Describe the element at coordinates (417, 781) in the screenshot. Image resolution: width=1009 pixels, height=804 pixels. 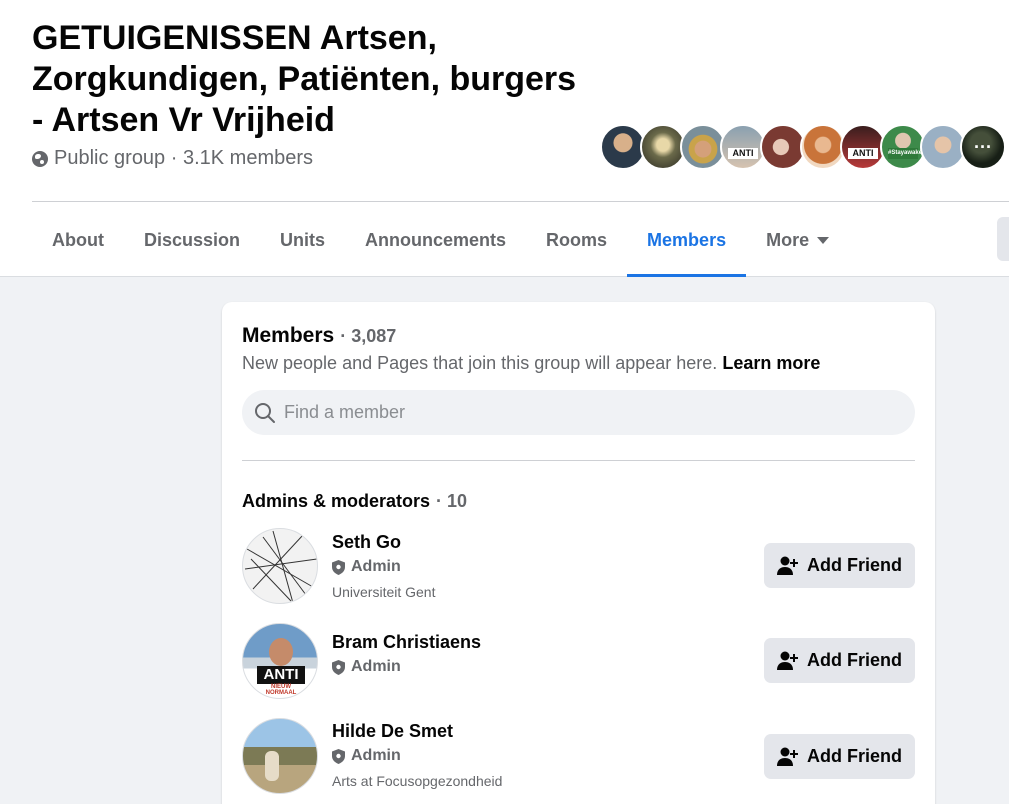
I see `member-meta: Arts at Focusopgezondheid` at that location.